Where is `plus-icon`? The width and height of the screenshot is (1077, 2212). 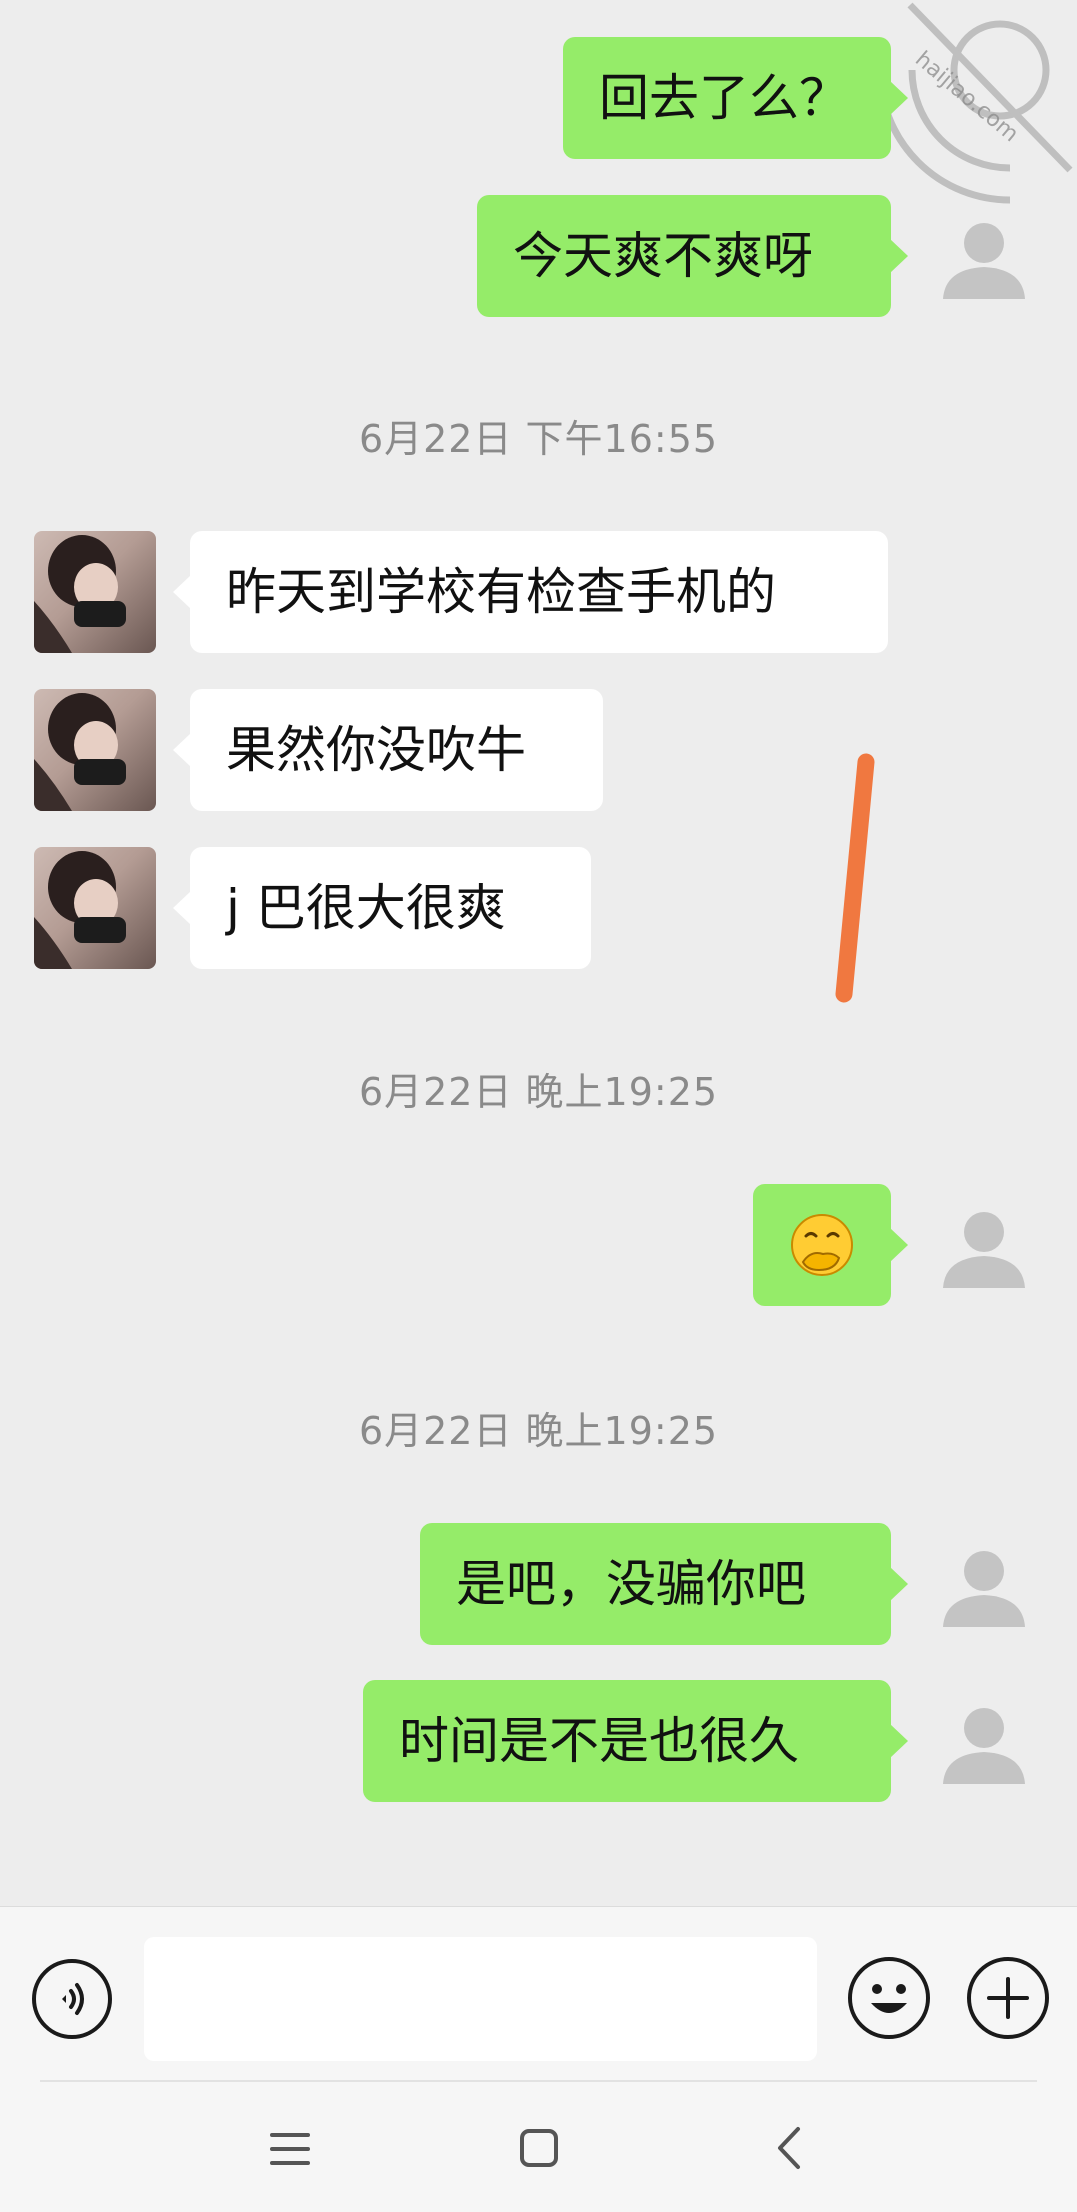
plus-icon is located at coordinates (1008, 1998).